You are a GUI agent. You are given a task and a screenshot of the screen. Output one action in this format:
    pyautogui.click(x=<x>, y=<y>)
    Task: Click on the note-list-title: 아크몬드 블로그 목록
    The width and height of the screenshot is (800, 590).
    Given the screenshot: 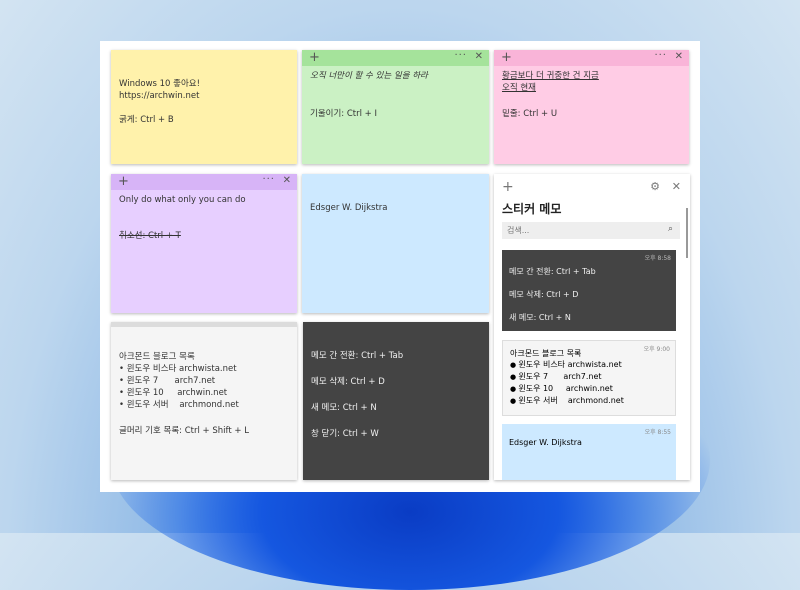 What is the action you would take?
    pyautogui.click(x=157, y=357)
    